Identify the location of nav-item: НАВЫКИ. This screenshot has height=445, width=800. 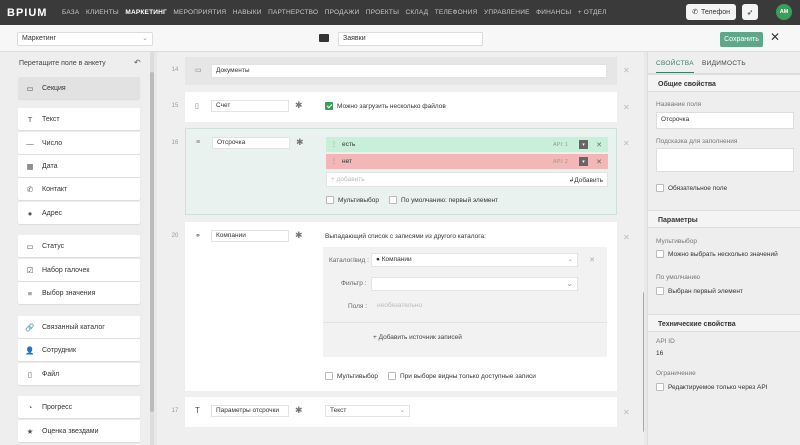
(247, 12).